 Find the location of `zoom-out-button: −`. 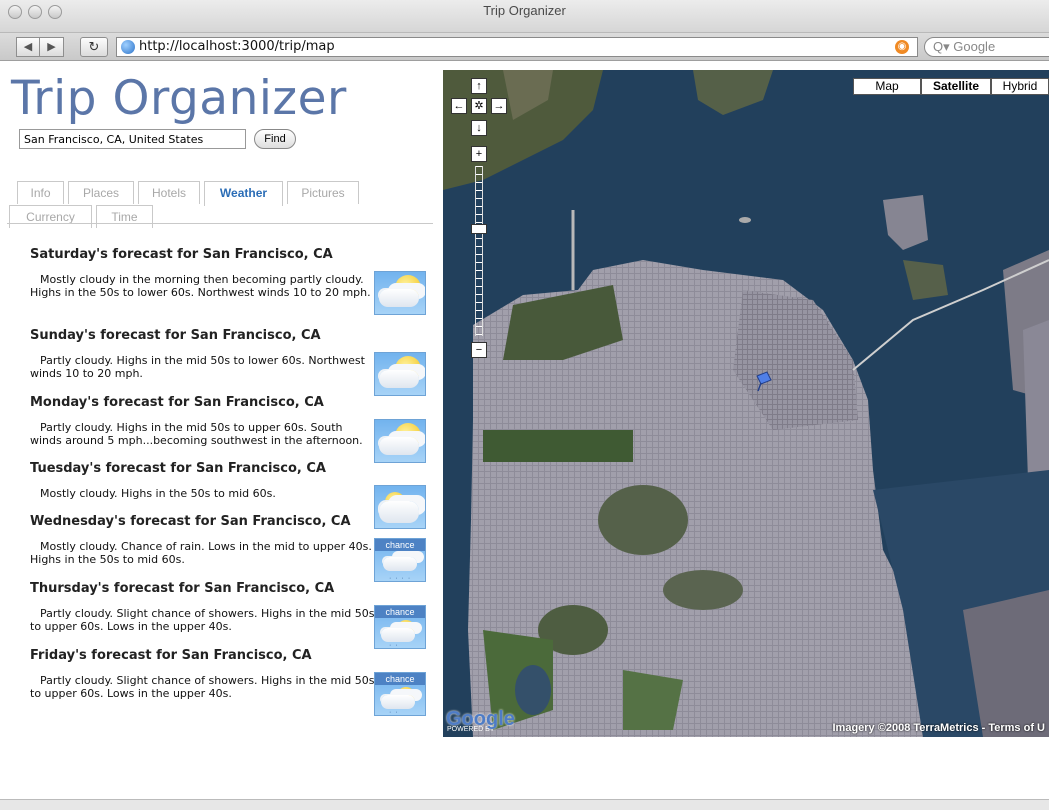

zoom-out-button: − is located at coordinates (479, 350).